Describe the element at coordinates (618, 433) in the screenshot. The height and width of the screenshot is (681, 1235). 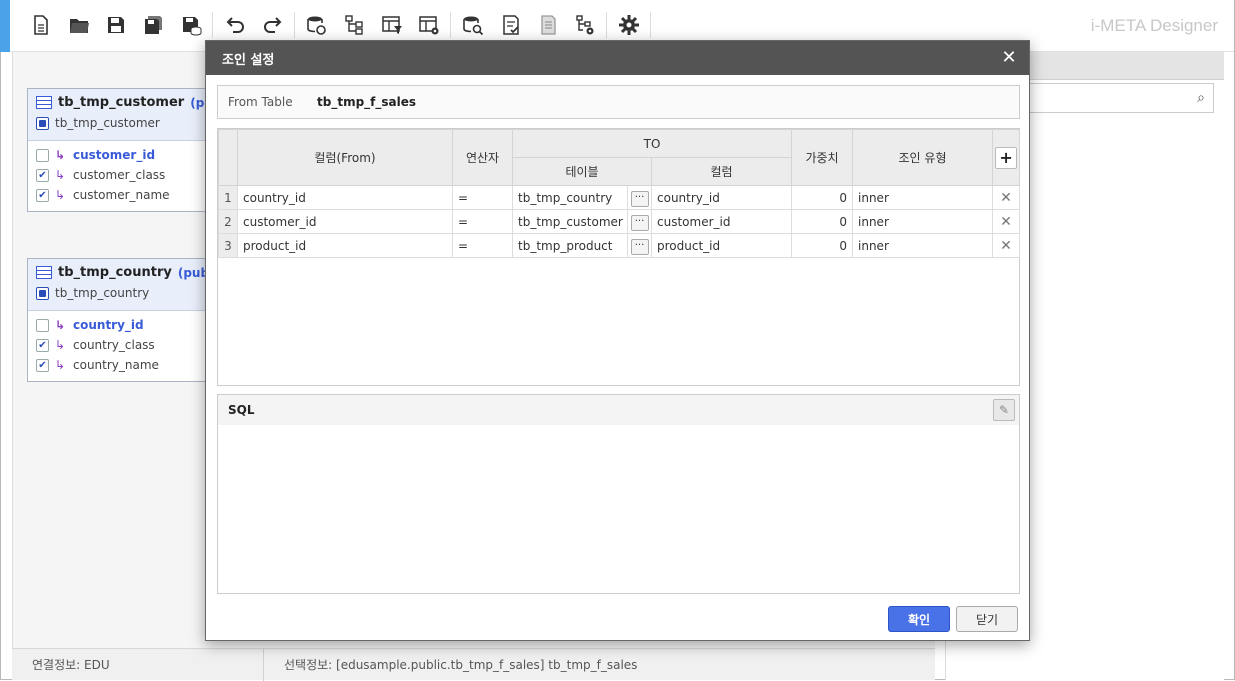
I see `sql-editor` at that location.